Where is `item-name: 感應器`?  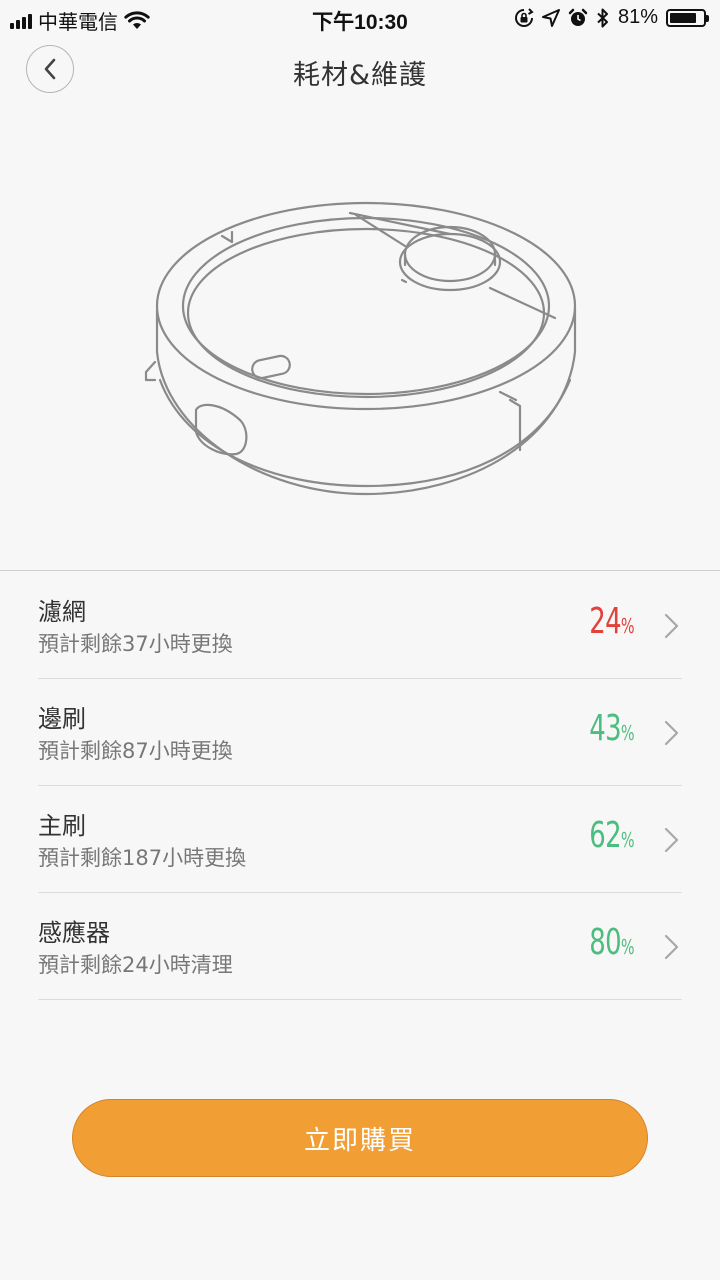
item-name: 感應器 is located at coordinates (74, 933).